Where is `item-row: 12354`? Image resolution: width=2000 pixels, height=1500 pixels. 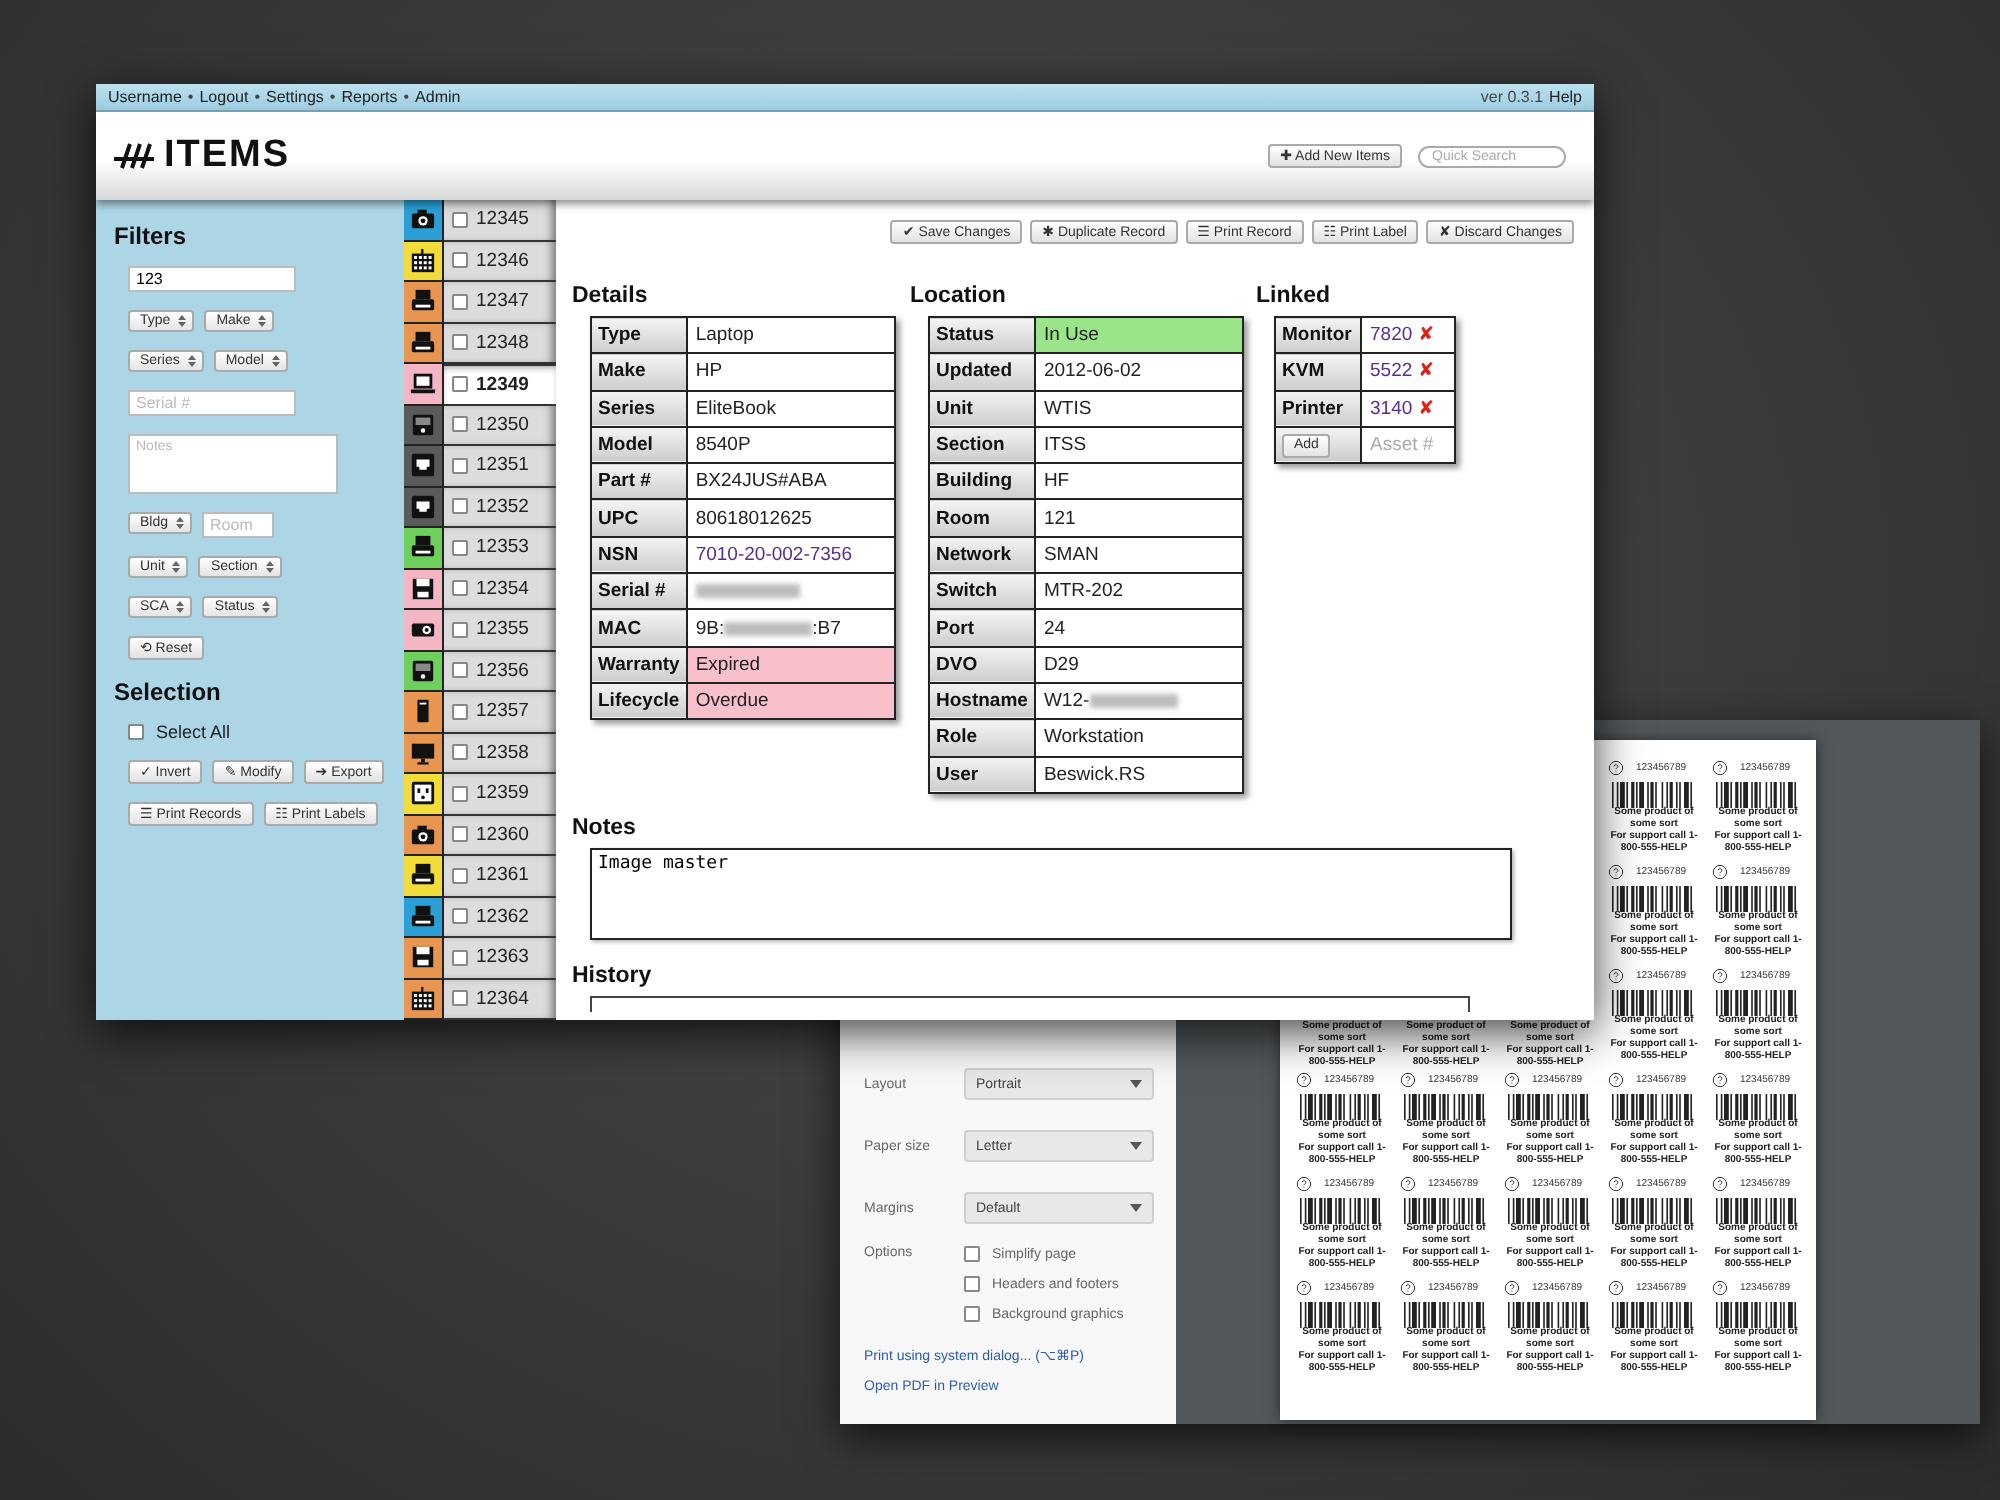 item-row: 12354 is located at coordinates (500, 589).